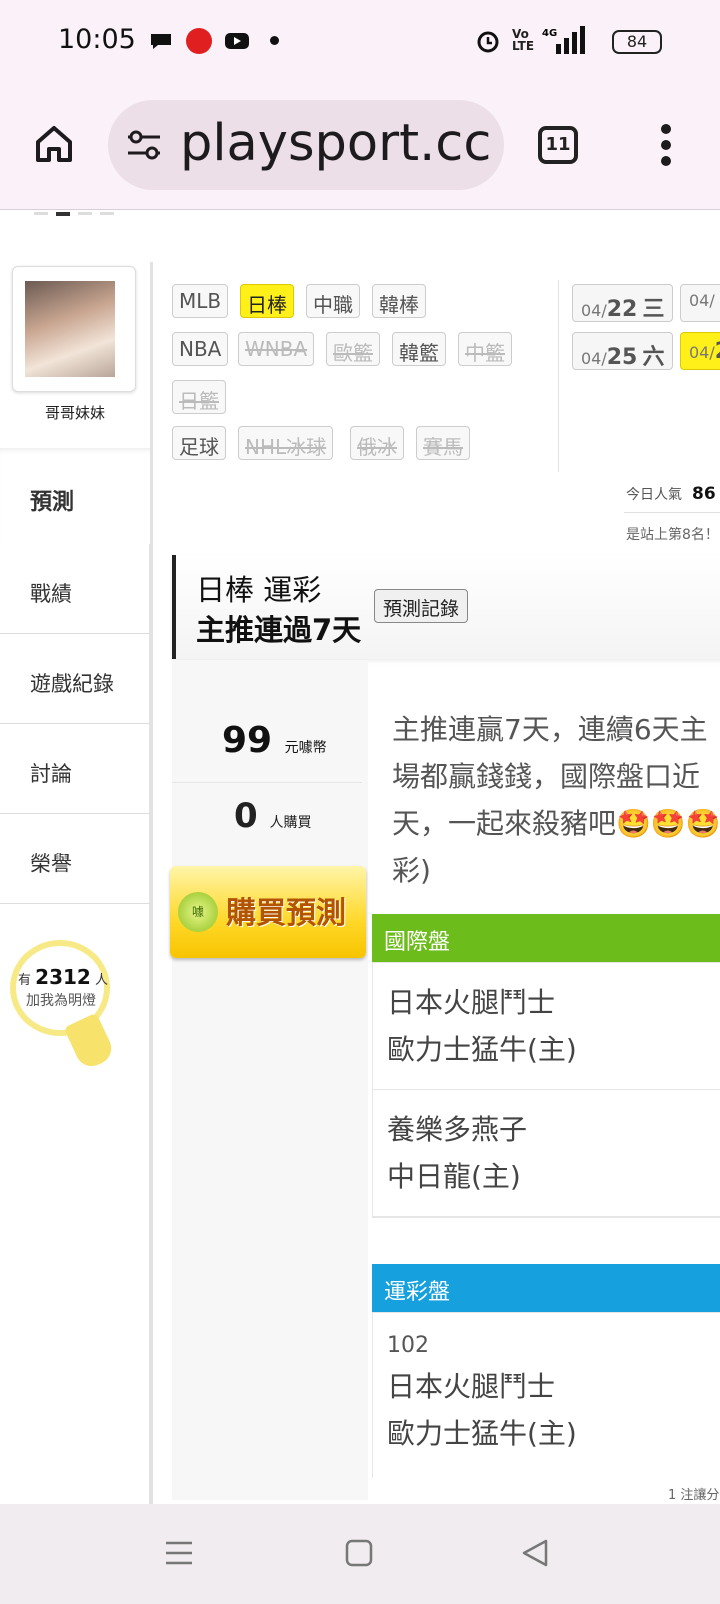  Describe the element at coordinates (443, 443) in the screenshot. I see `filter-horse-racing: 賽馬` at that location.